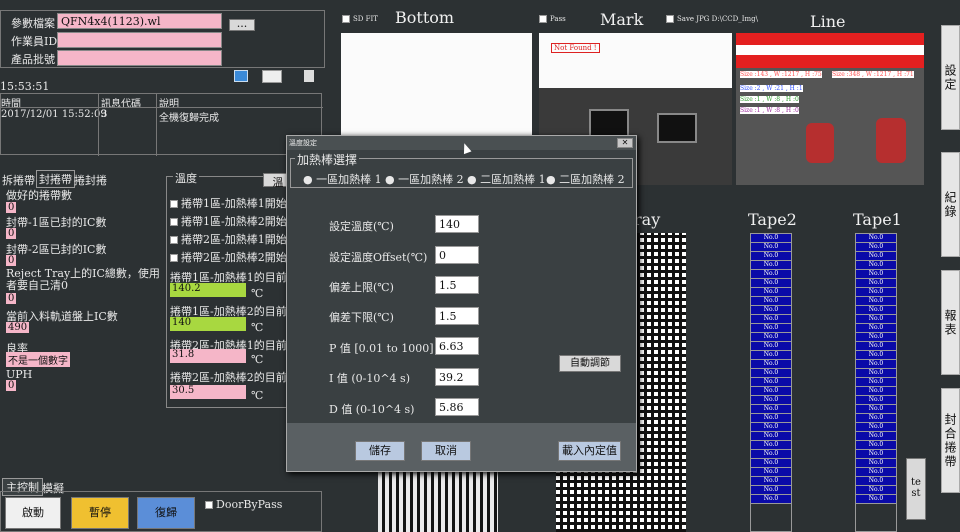 The image size is (960, 532). What do you see at coordinates (361, 287) in the screenshot?
I see `upper-limit-label: 偏差上限(℃)` at bounding box center [361, 287].